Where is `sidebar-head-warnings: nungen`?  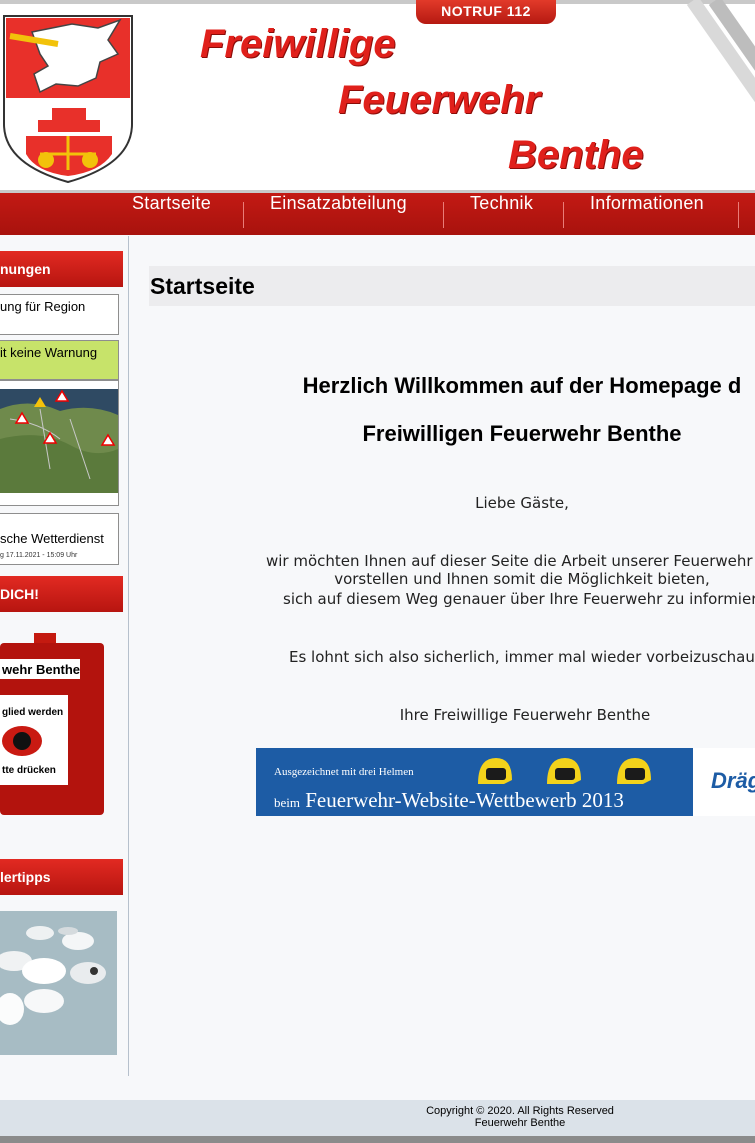 sidebar-head-warnings: nungen is located at coordinates (61, 269).